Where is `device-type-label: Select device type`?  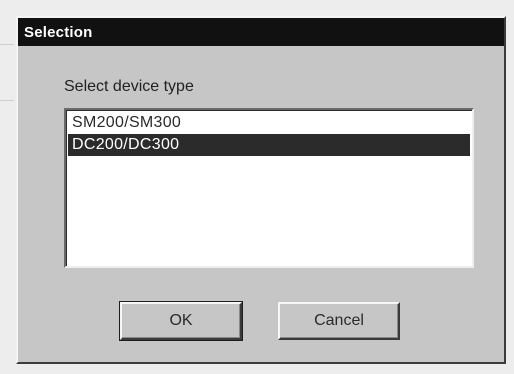
device-type-label: Select device type is located at coordinates (129, 86).